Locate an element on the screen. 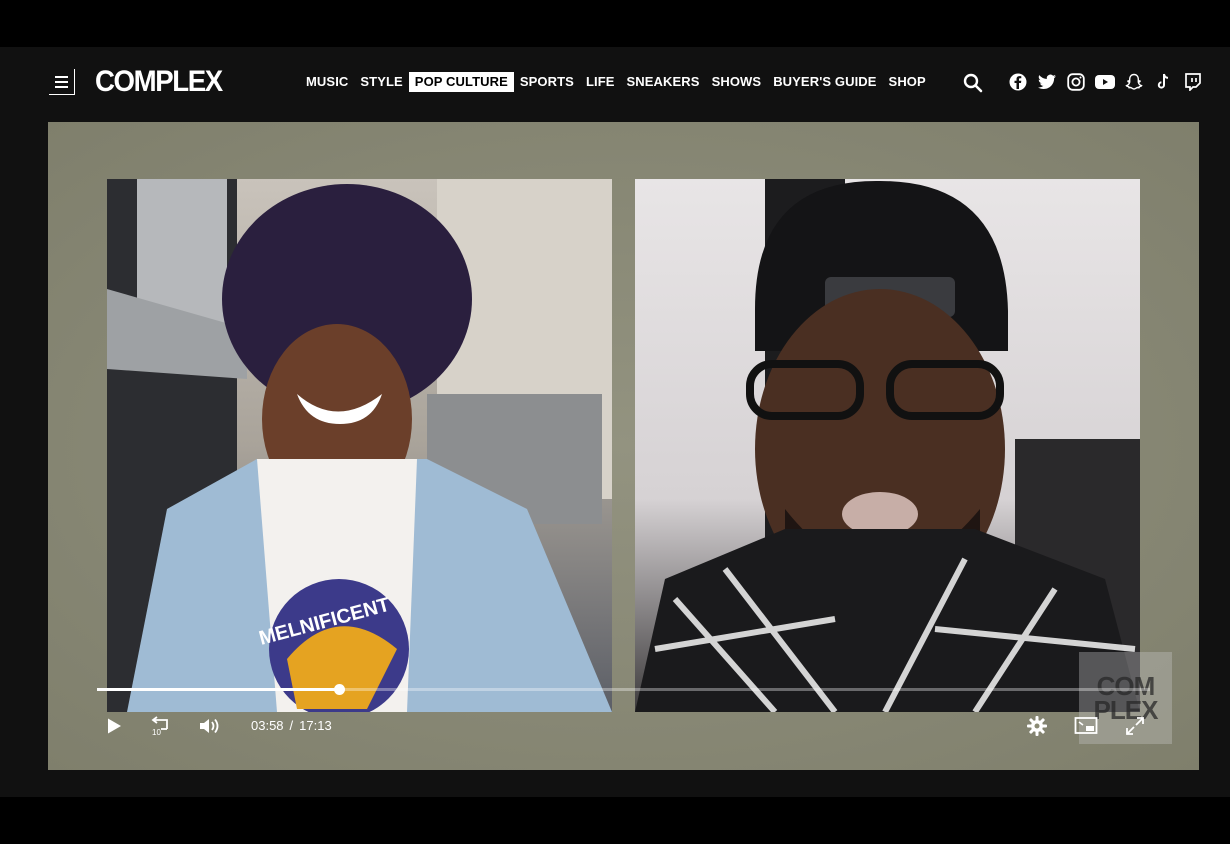 This screenshot has width=1230, height=844. tiktok-icon is located at coordinates (1163, 82).